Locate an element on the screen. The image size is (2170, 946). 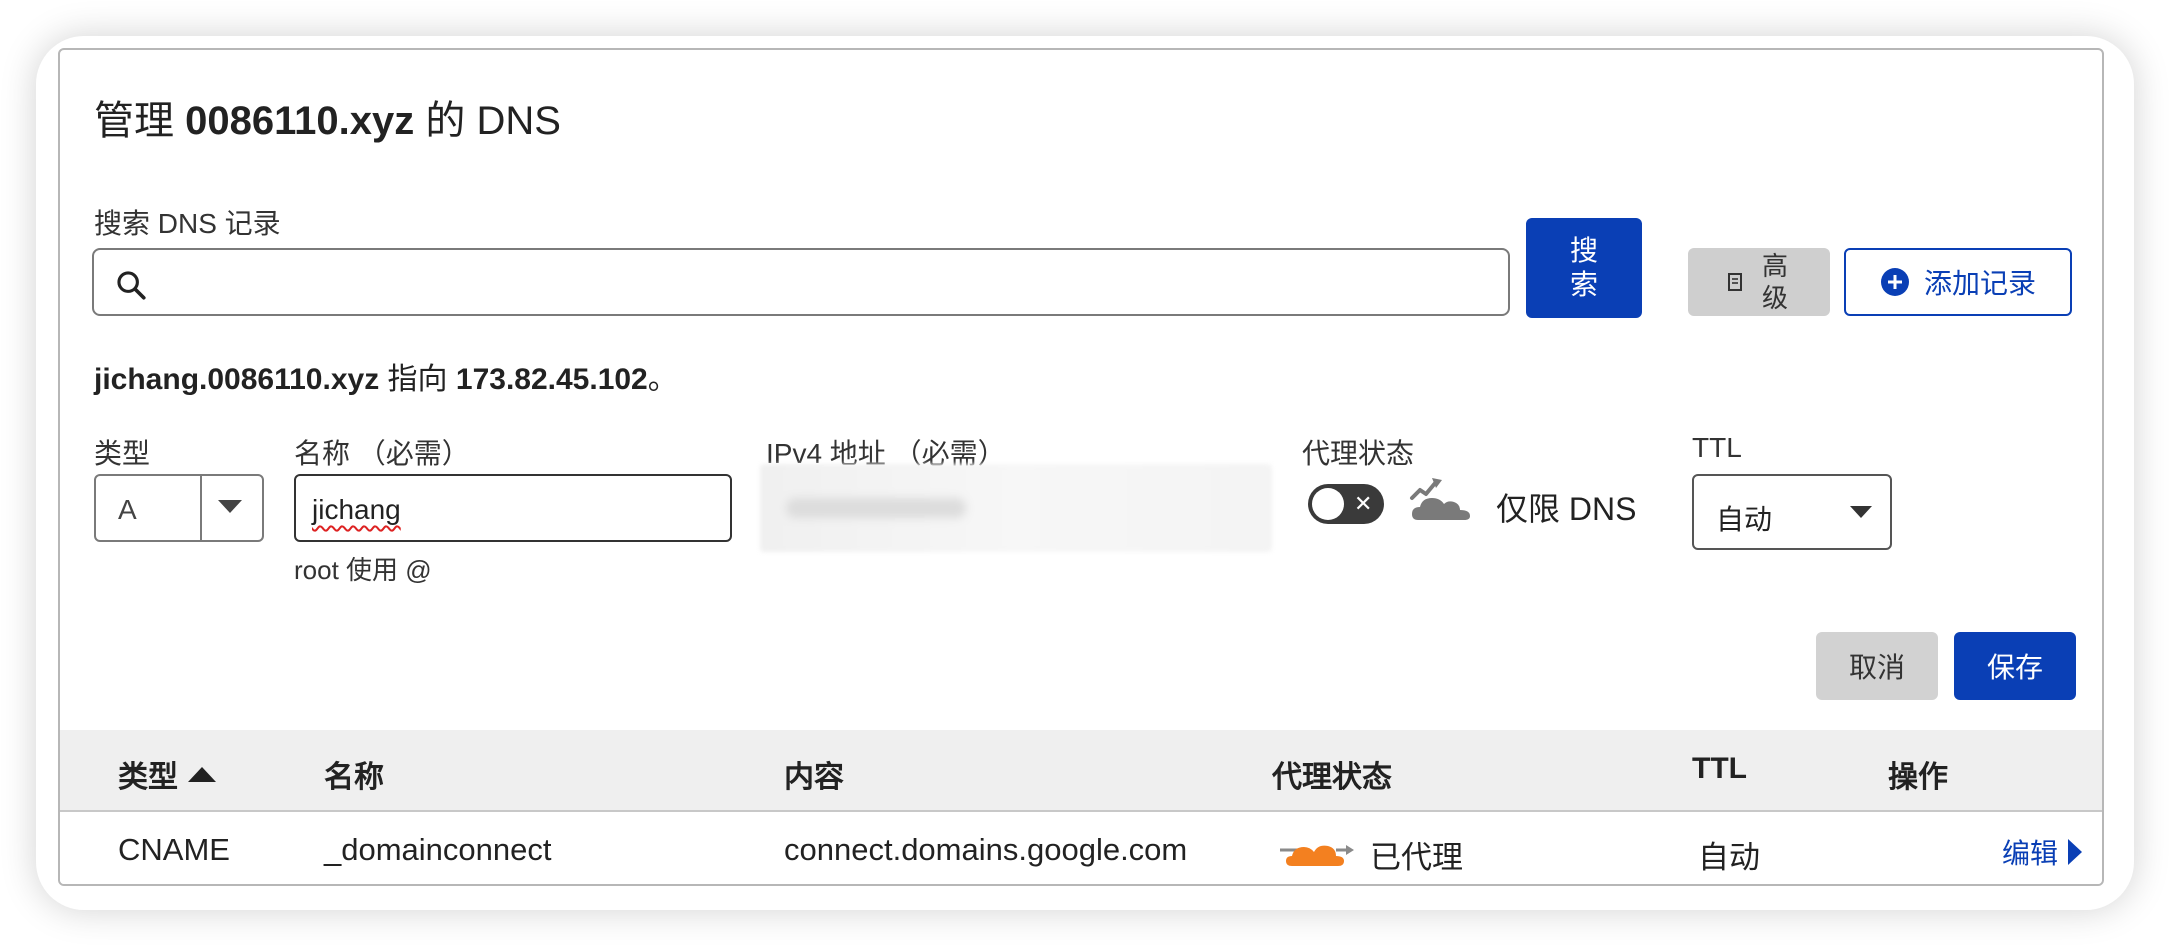
search-field is located at coordinates (801, 282).